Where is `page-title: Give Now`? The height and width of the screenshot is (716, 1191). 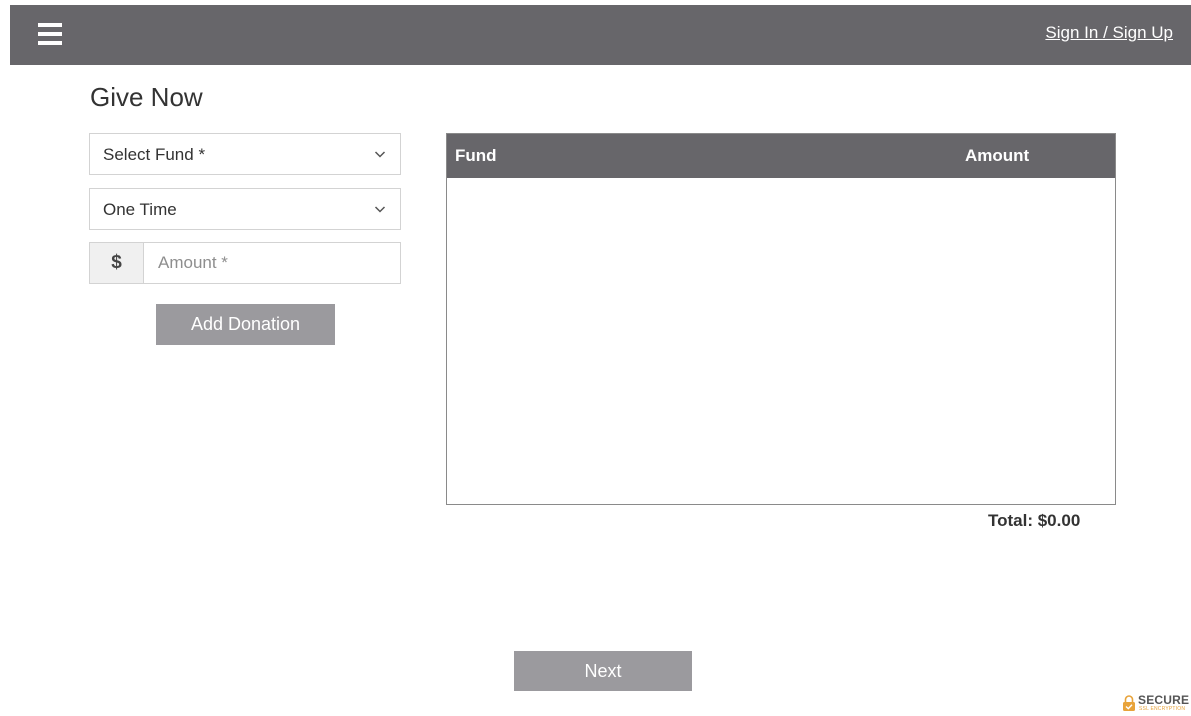 page-title: Give Now is located at coordinates (146, 97).